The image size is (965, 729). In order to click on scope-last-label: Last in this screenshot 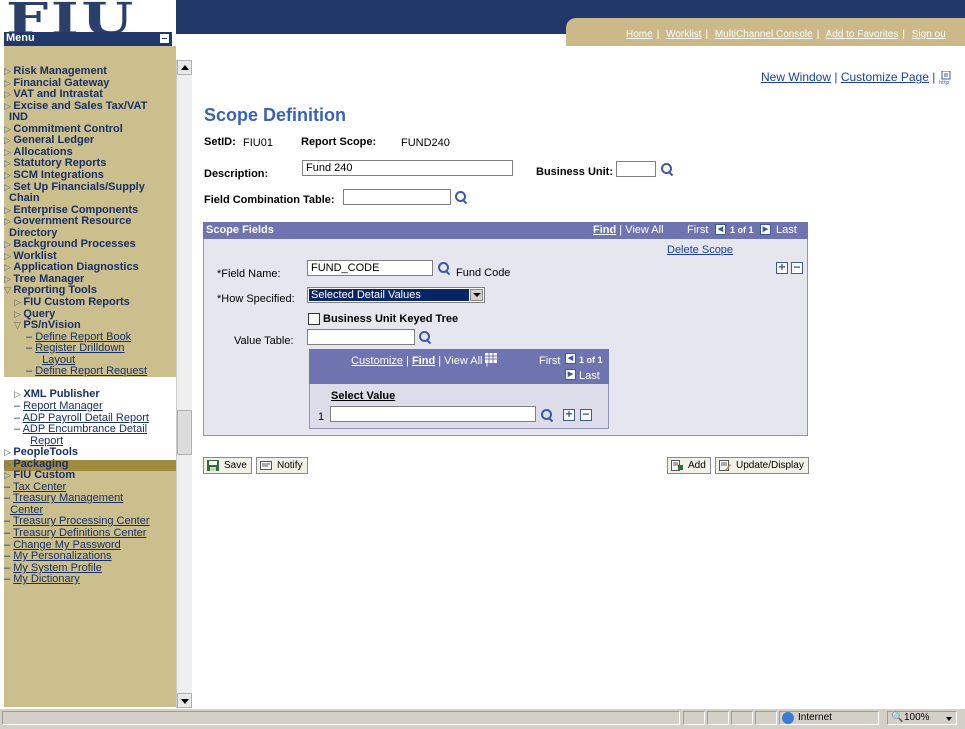, I will do `click(786, 230)`.